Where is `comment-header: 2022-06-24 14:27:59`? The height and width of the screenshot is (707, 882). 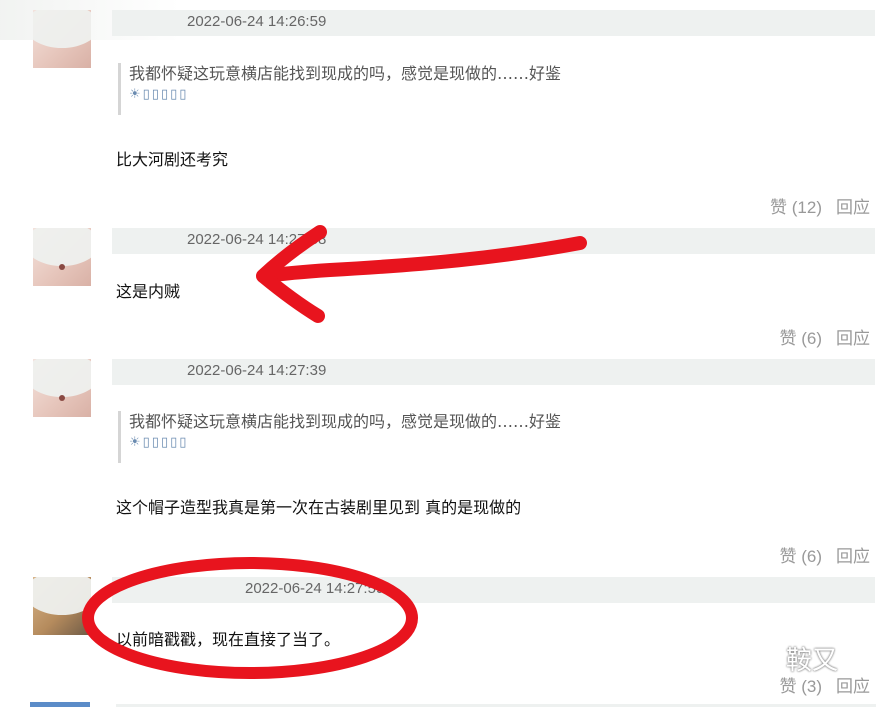
comment-header: 2022-06-24 14:27:59 is located at coordinates (493, 590).